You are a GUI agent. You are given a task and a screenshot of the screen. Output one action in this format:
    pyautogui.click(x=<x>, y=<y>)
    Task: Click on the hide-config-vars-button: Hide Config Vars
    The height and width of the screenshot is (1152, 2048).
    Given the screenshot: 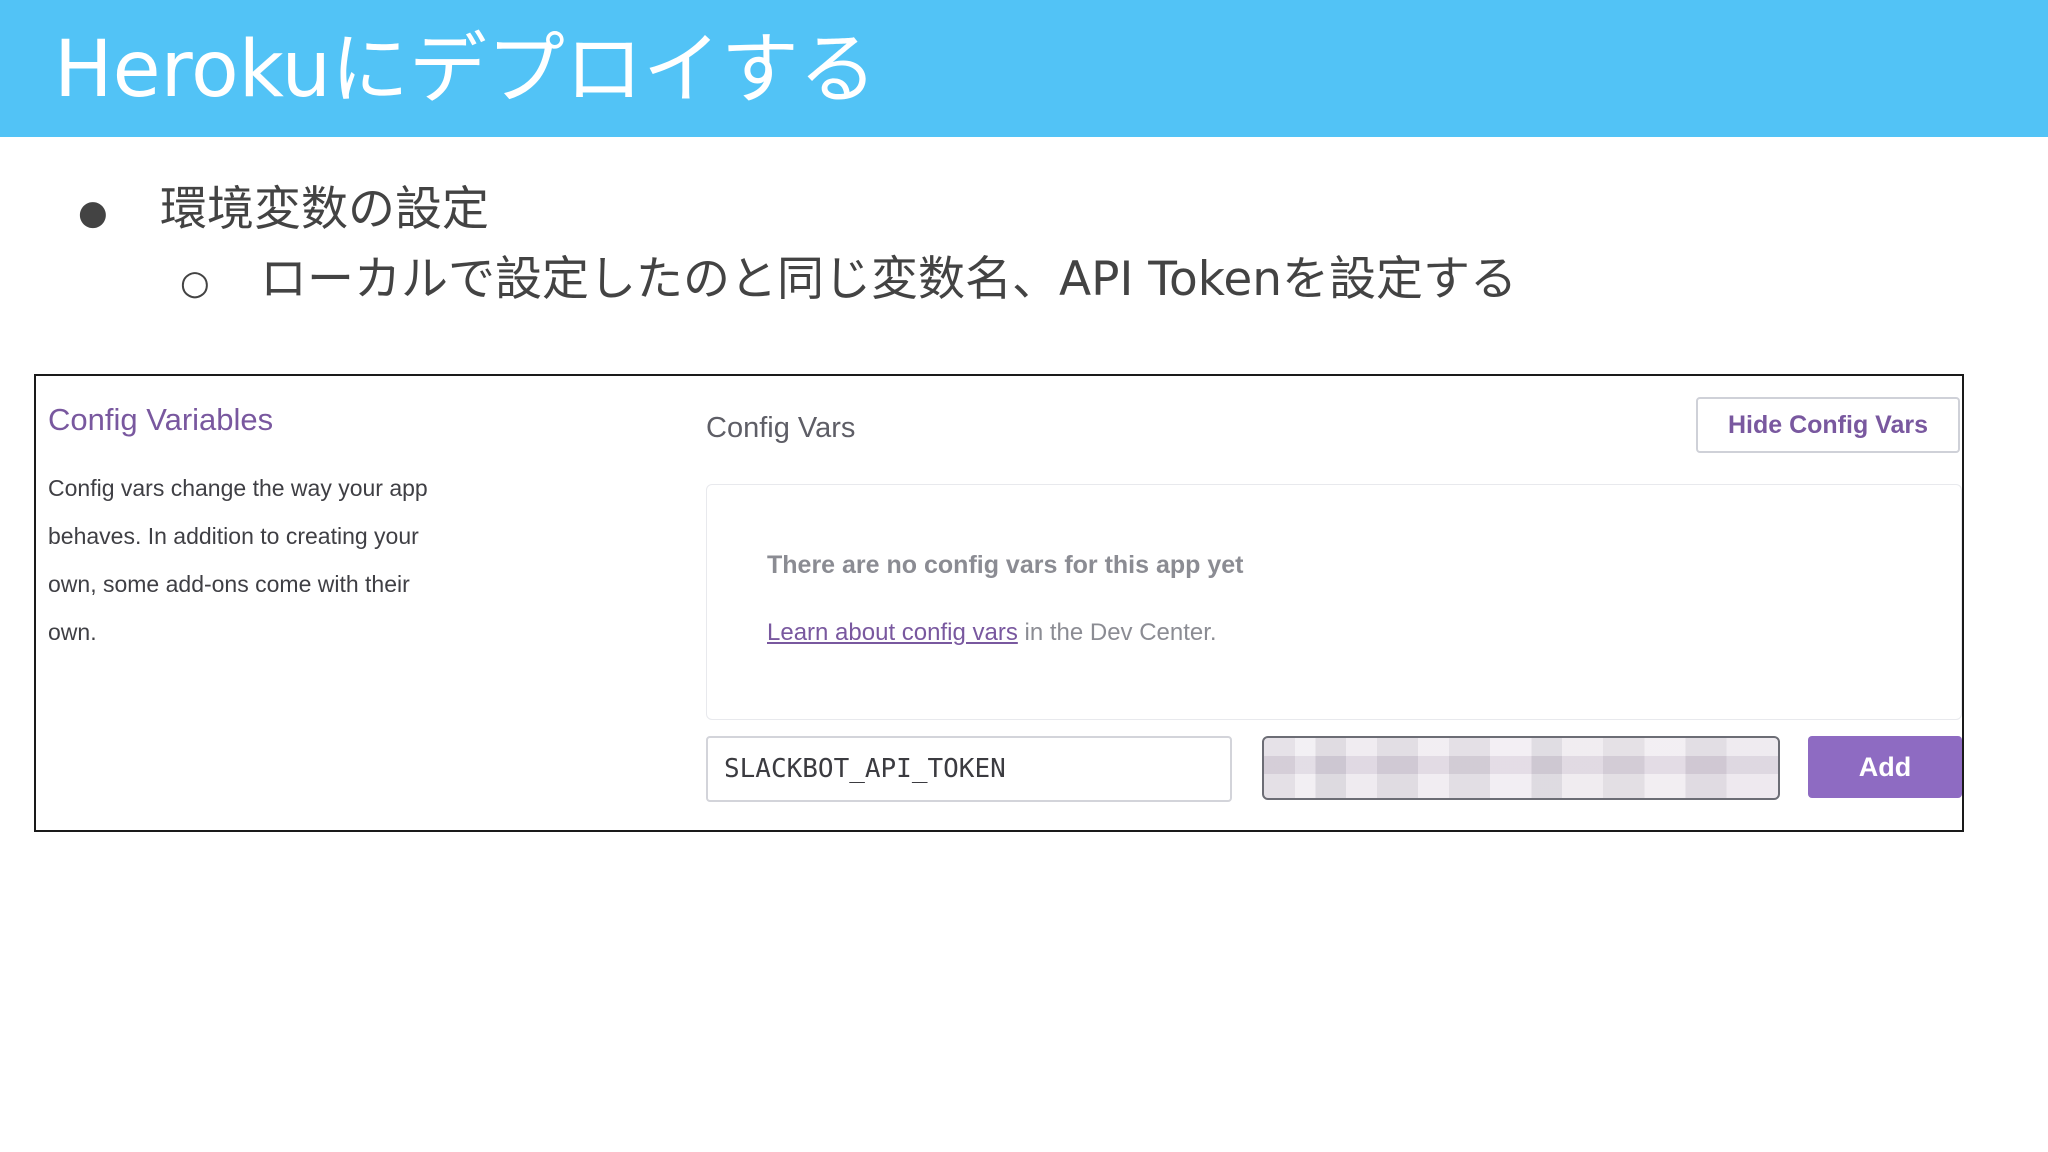 What is the action you would take?
    pyautogui.click(x=1828, y=425)
    